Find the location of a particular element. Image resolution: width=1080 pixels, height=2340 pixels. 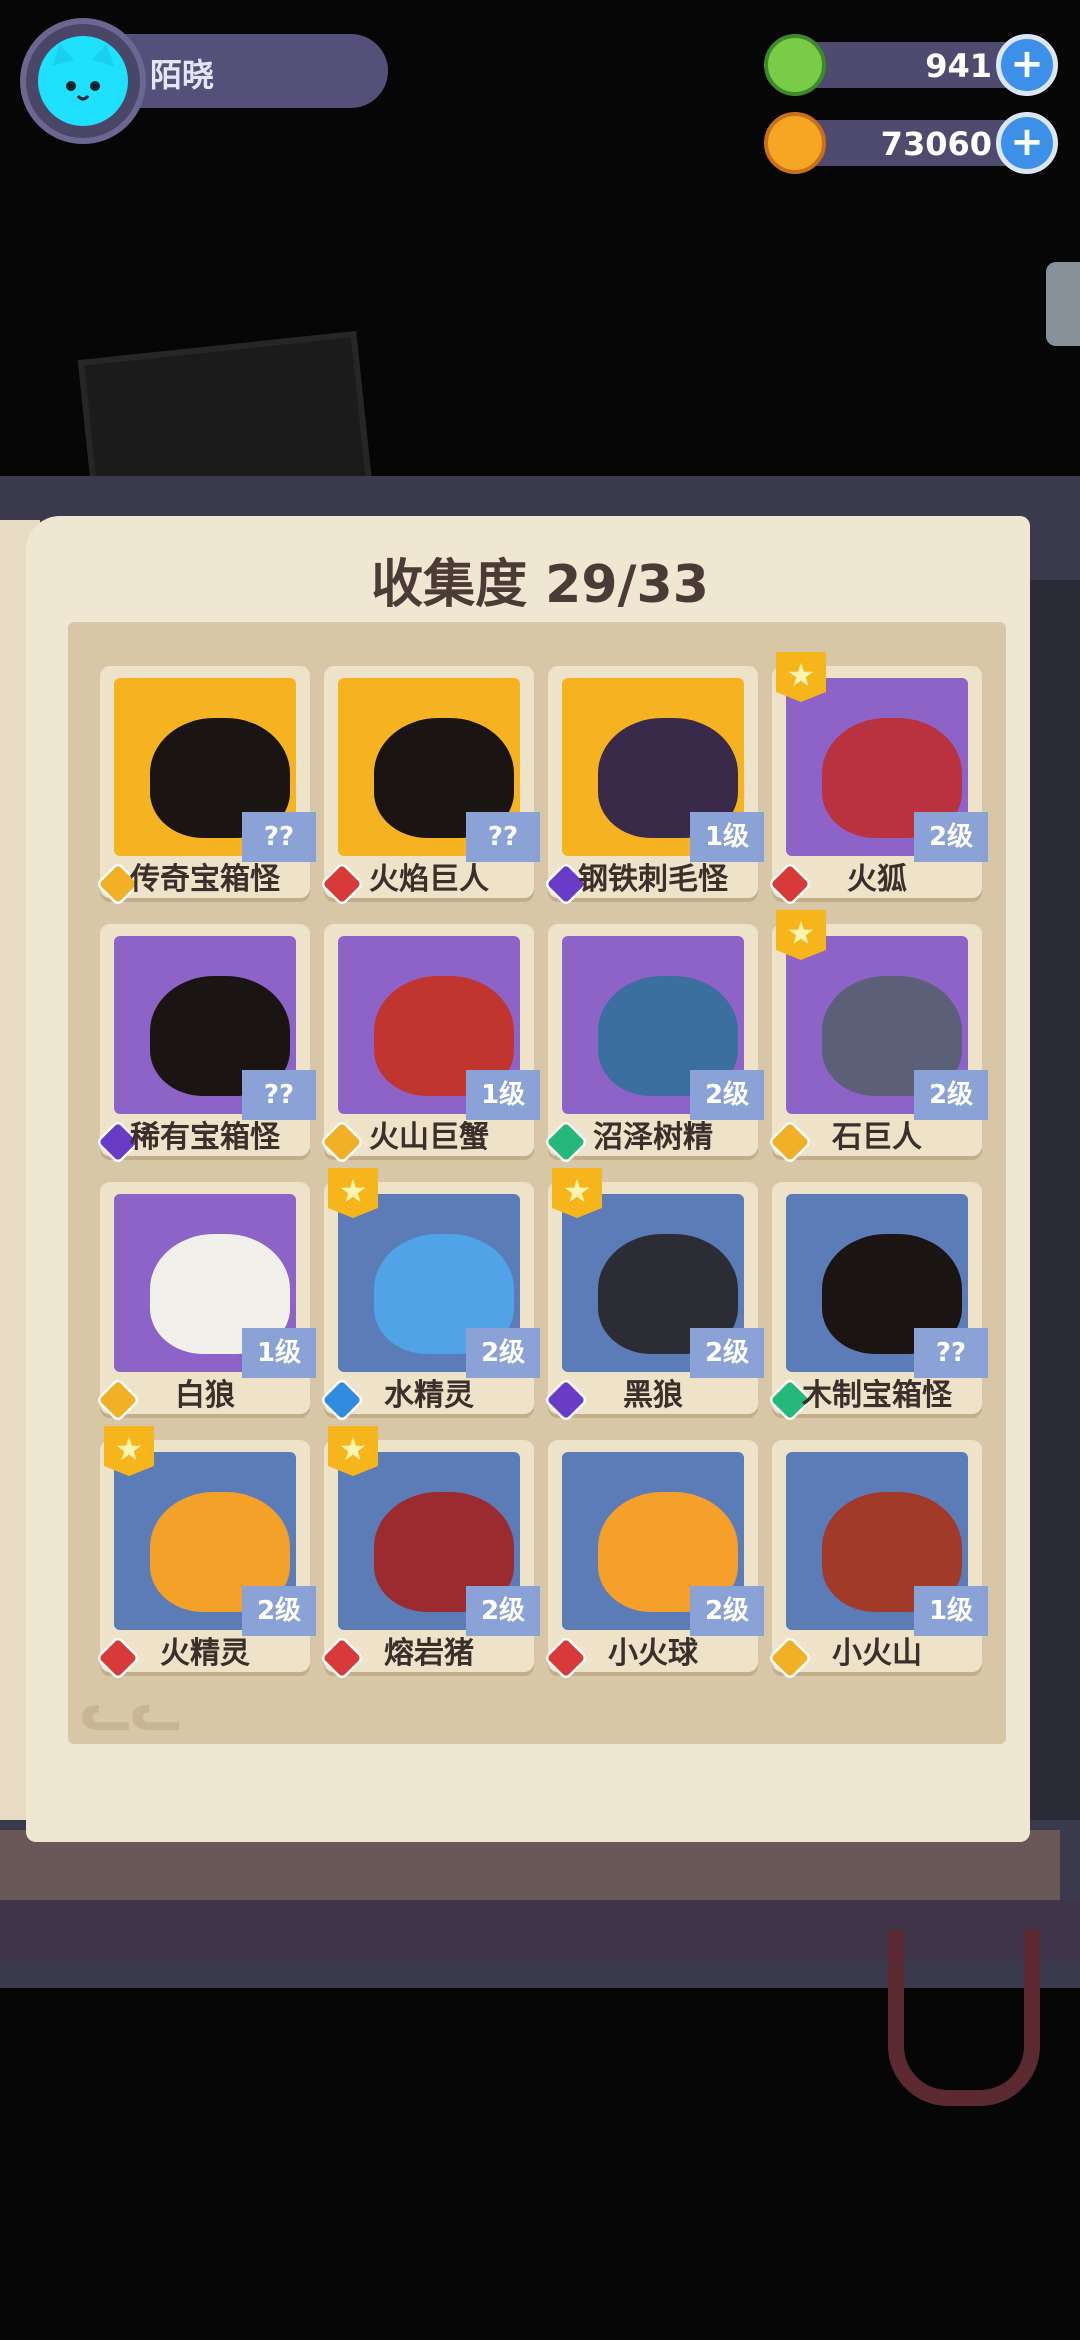

monster-card: ?? 火焰巨人 is located at coordinates (429, 786).